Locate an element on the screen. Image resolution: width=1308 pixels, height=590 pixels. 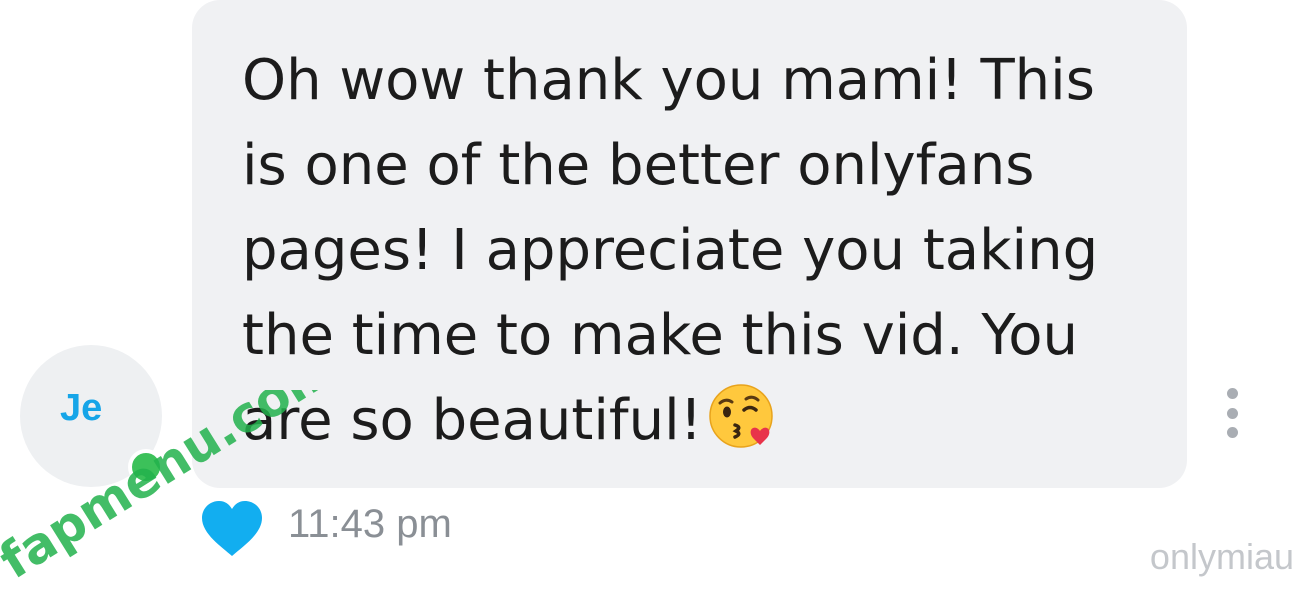
more-options-button is located at coordinates (1232, 413).